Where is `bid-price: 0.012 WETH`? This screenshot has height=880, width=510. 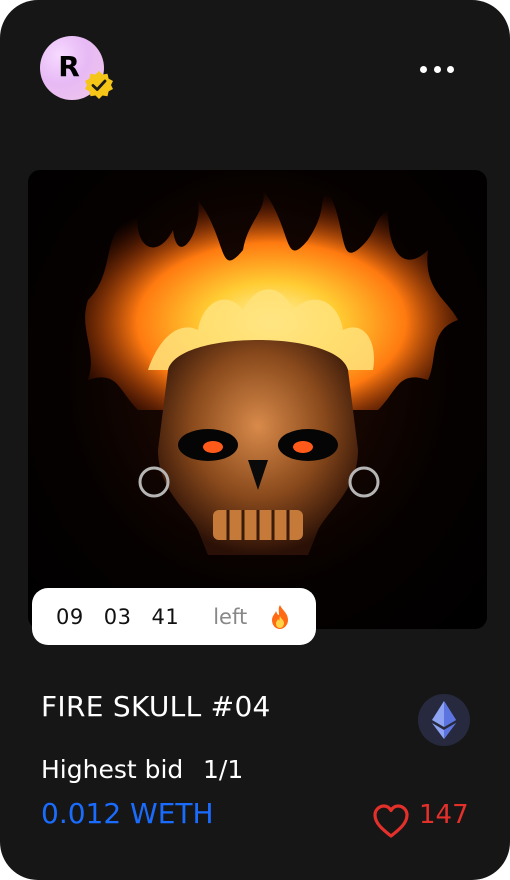
bid-price: 0.012 WETH is located at coordinates (127, 813).